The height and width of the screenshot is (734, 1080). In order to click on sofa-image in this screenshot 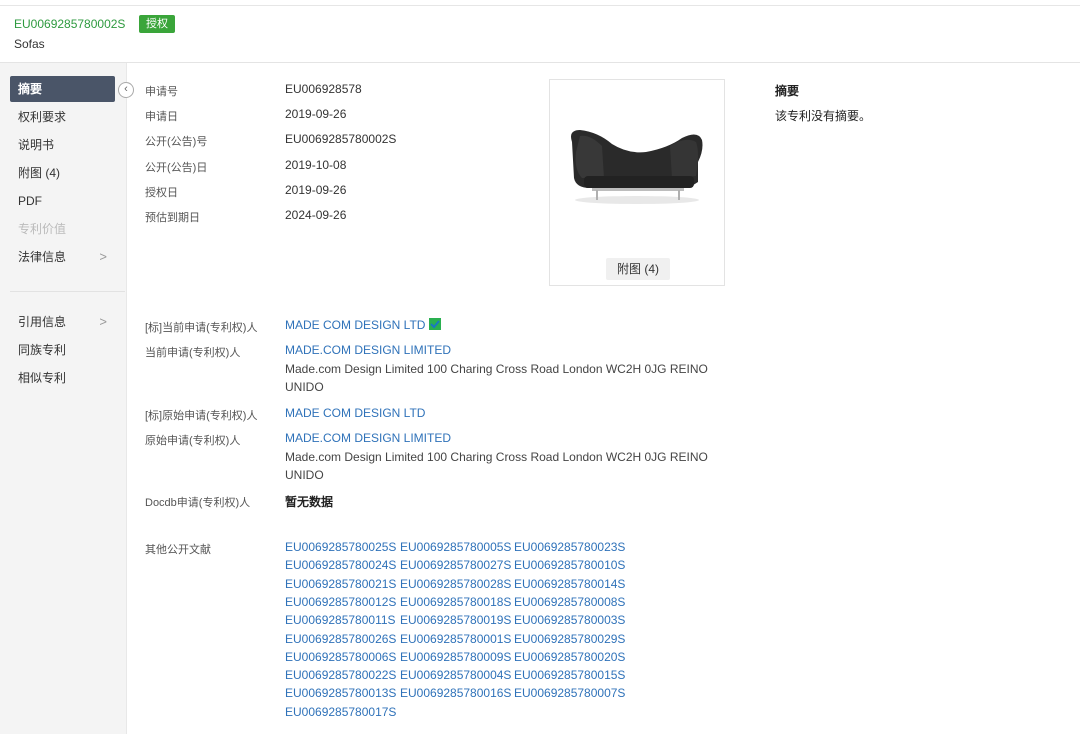, I will do `click(637, 167)`.